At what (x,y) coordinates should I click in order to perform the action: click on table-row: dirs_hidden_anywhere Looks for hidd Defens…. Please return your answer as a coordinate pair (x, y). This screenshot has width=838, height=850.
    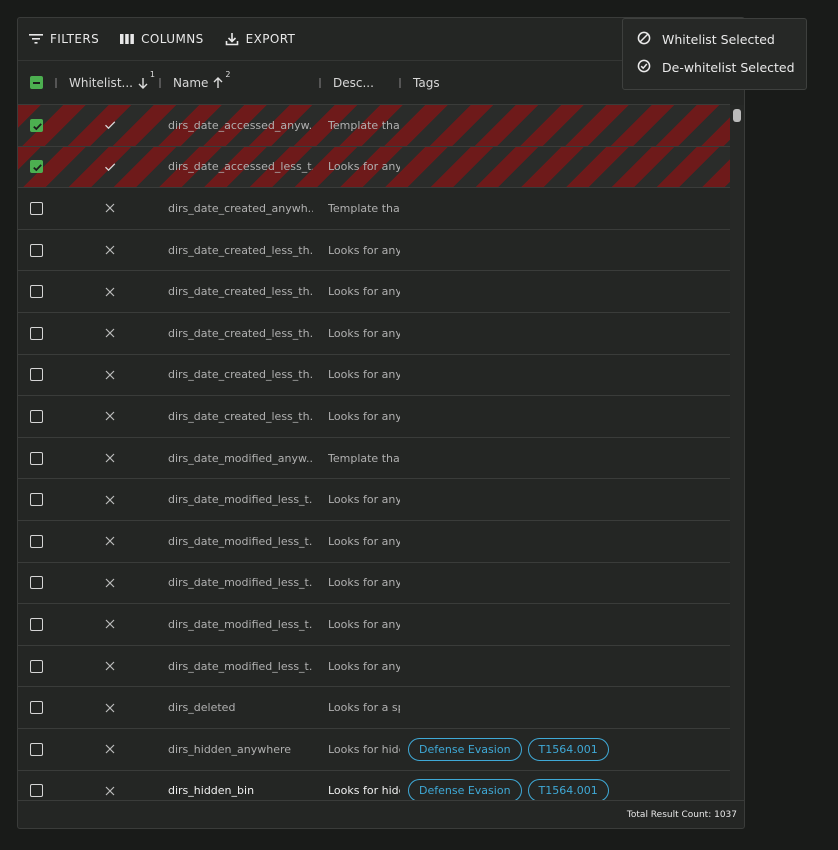
    Looking at the image, I should click on (374, 750).